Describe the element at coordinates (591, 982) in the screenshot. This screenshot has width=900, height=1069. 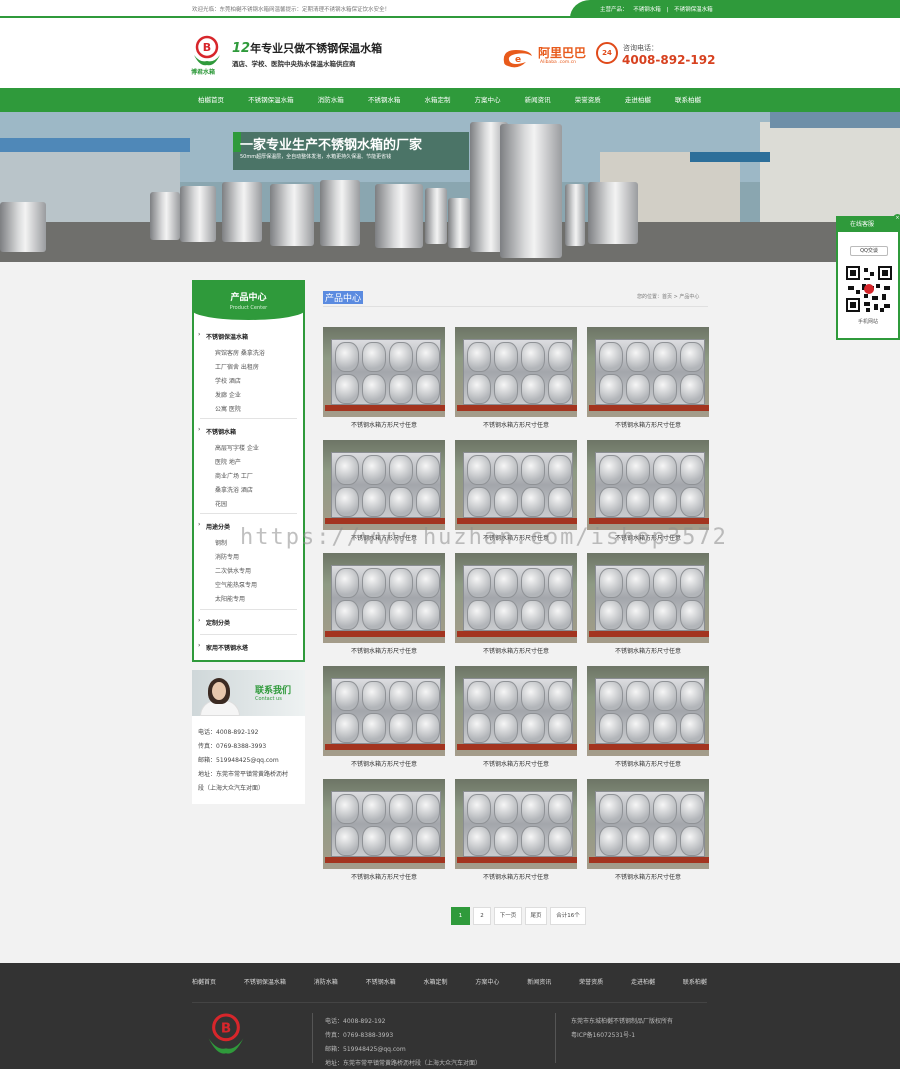
I see `footer-nav-honors: 荣誉资质` at that location.